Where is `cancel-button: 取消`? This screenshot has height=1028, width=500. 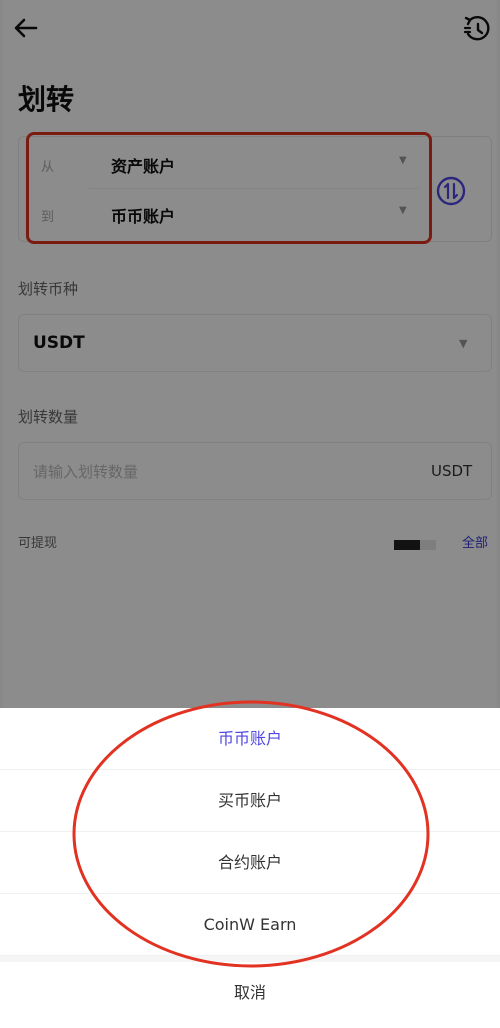
cancel-button: 取消 is located at coordinates (250, 993).